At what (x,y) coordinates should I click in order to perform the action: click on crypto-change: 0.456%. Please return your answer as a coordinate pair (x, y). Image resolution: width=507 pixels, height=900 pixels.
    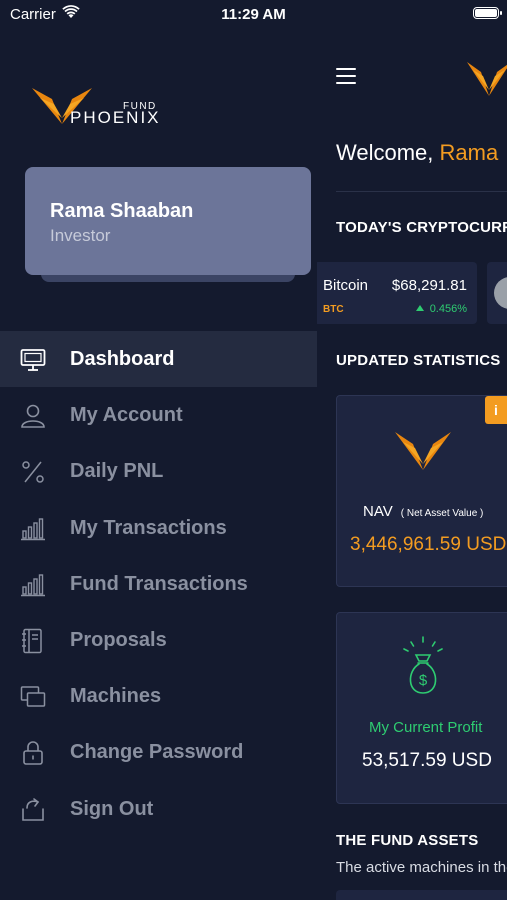
    Looking at the image, I should click on (441, 309).